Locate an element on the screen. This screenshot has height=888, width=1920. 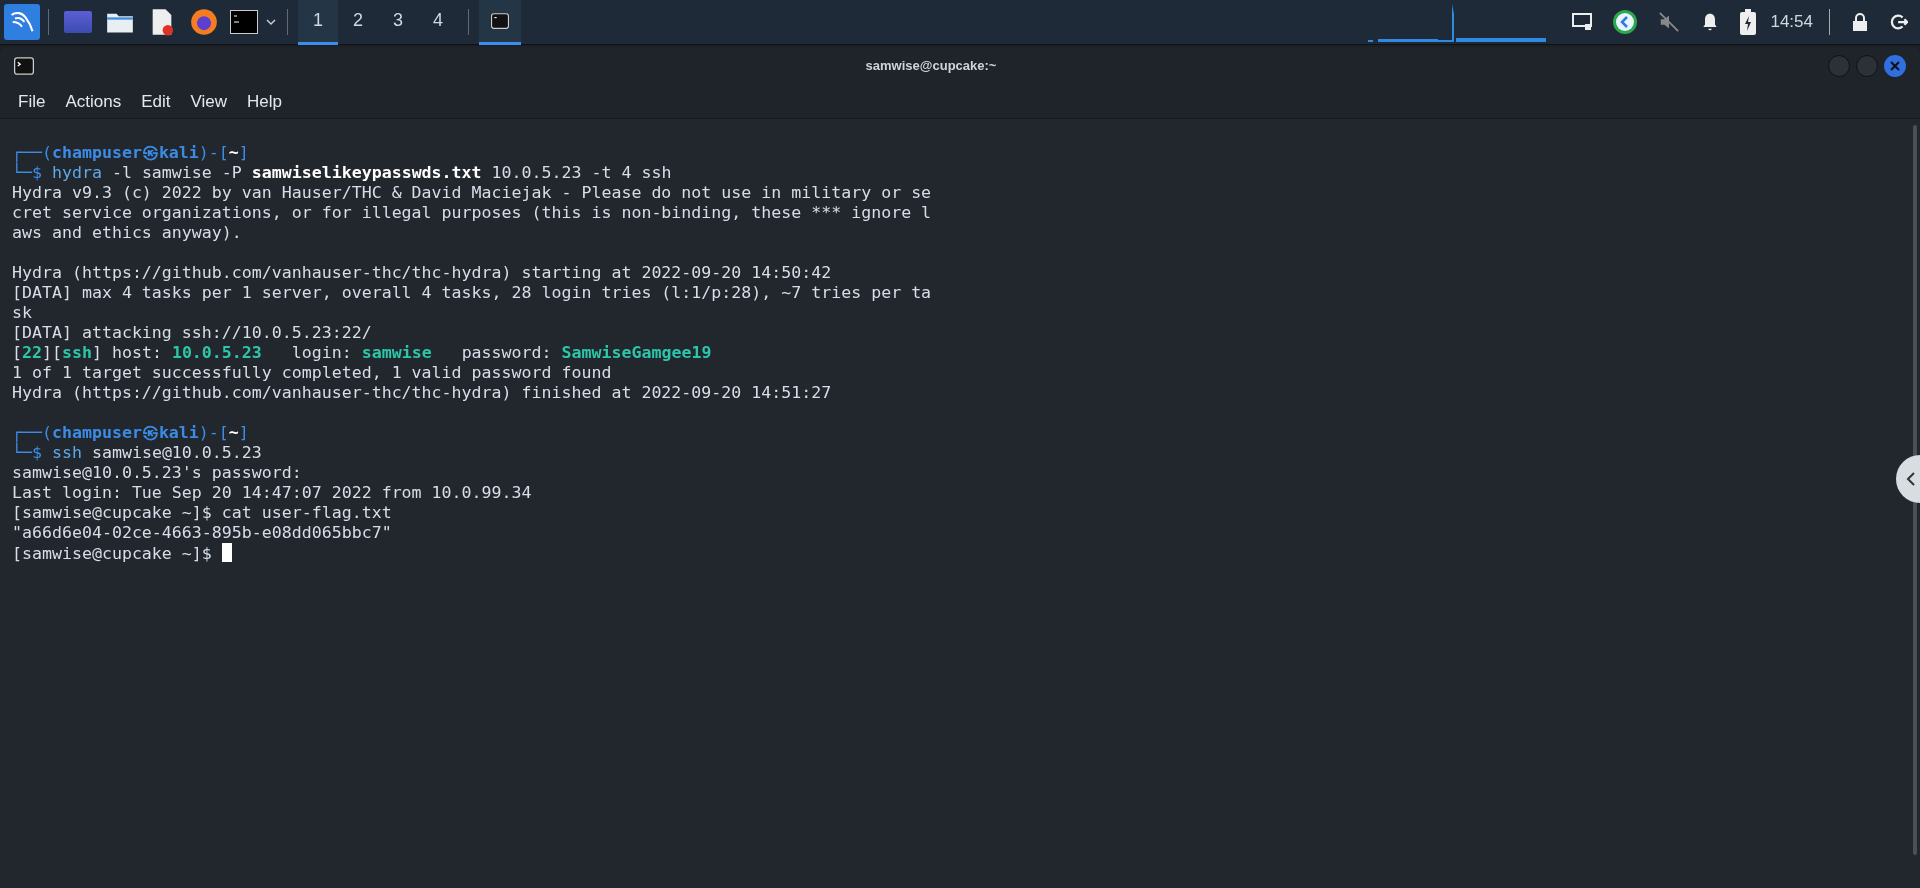
close-icon is located at coordinates (1895, 66).